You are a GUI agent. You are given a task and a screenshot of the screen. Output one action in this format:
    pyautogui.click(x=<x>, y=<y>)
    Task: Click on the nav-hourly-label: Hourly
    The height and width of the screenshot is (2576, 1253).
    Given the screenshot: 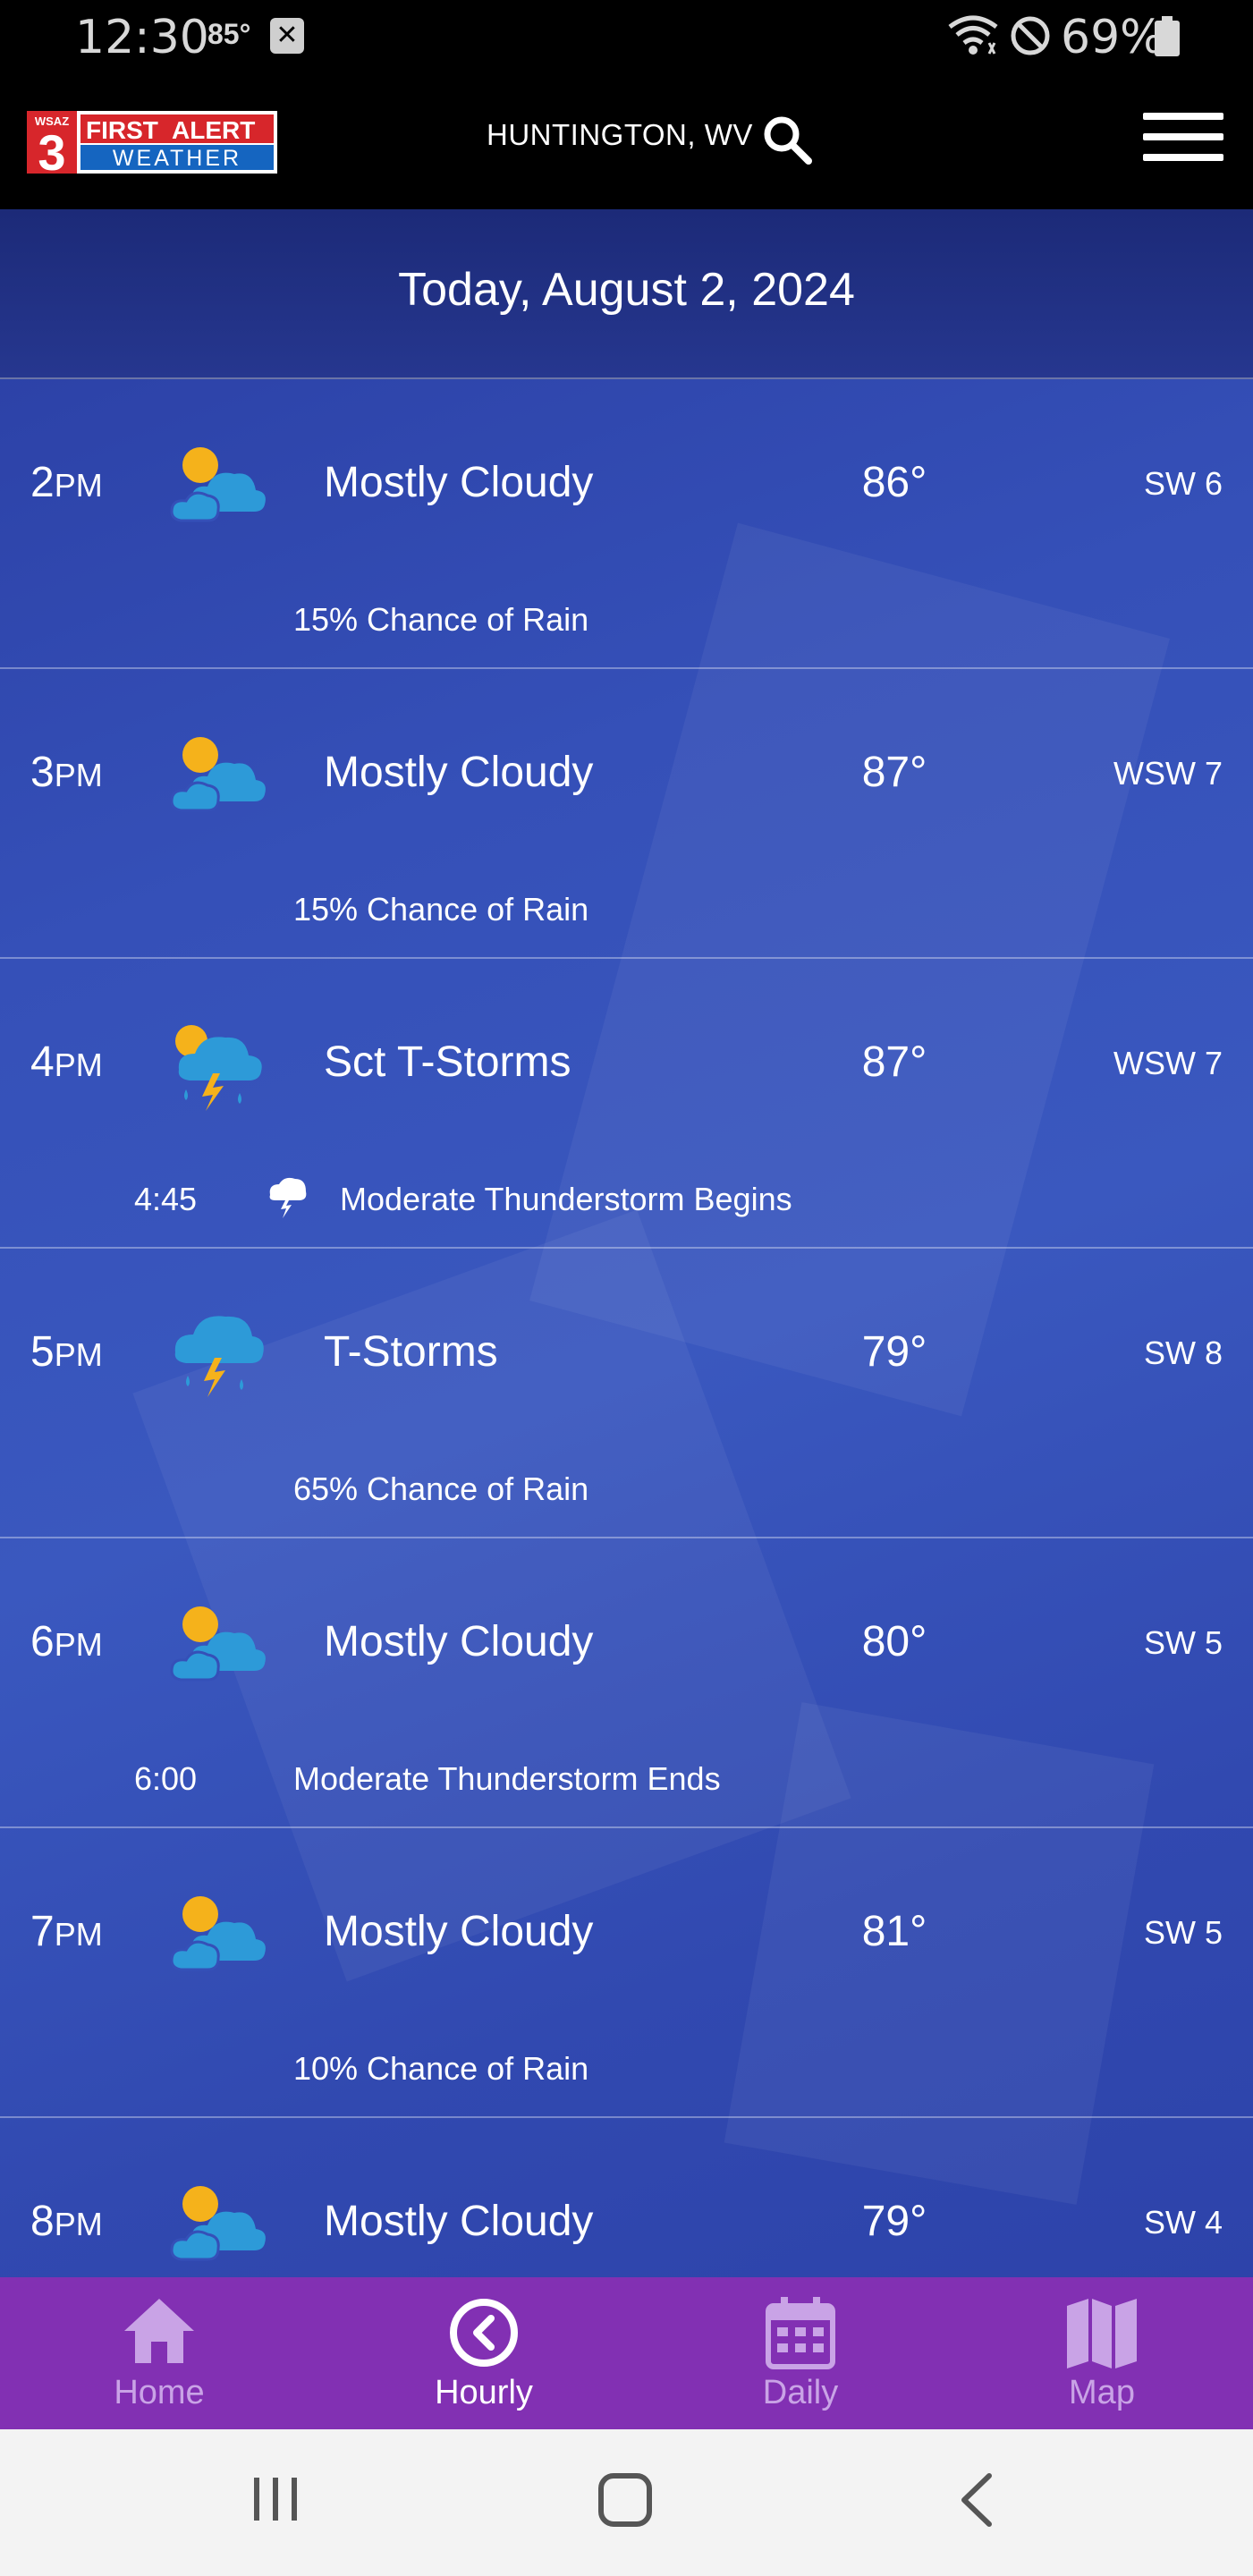 What is the action you would take?
    pyautogui.click(x=484, y=2392)
    